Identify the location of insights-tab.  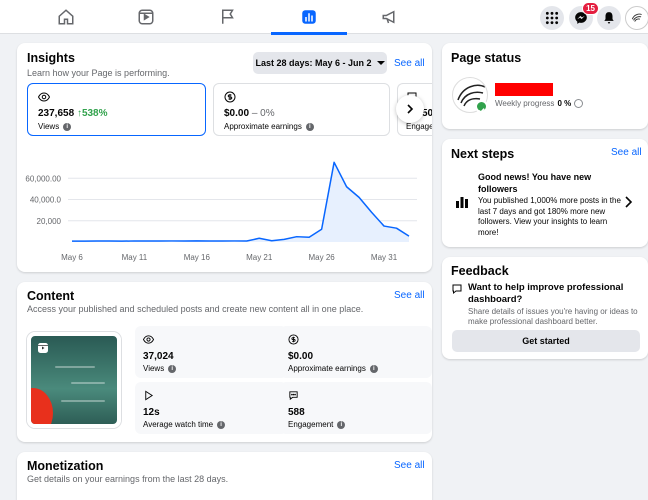
(309, 17).